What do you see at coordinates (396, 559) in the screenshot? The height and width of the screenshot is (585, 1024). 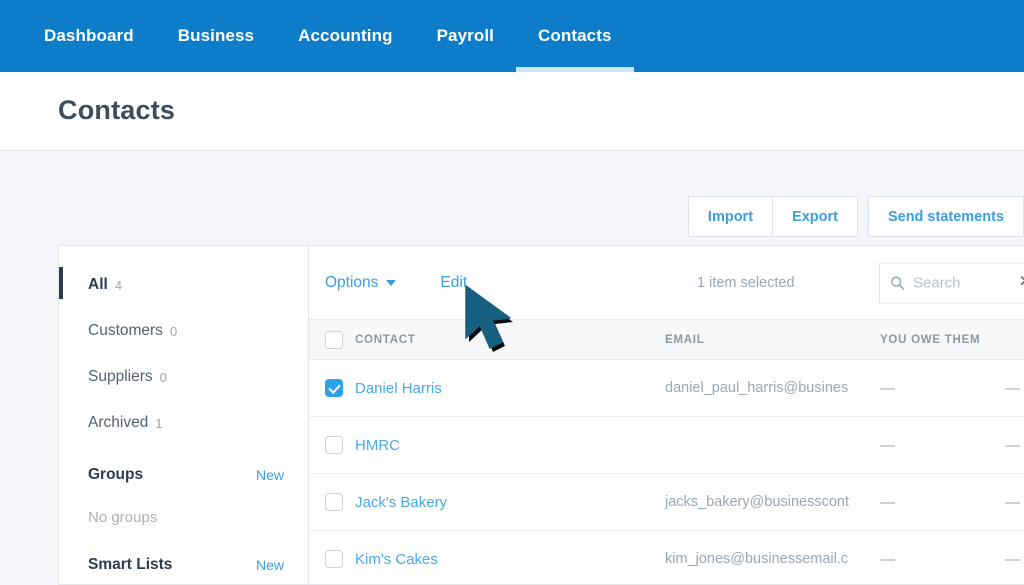 I see `contact-name-link: Kim's Cakes` at bounding box center [396, 559].